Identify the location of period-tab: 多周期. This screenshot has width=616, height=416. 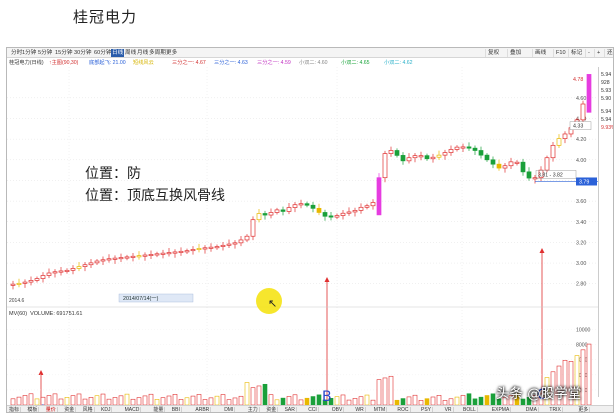
(157, 53).